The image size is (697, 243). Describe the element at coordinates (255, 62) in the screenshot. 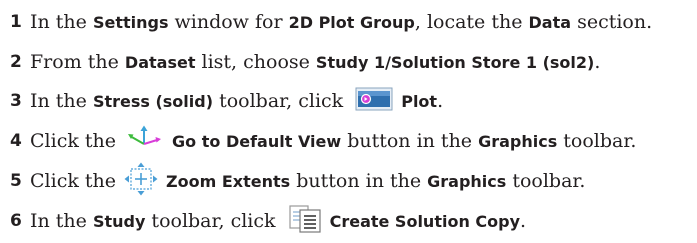

I see `step-text: list, choose` at that location.